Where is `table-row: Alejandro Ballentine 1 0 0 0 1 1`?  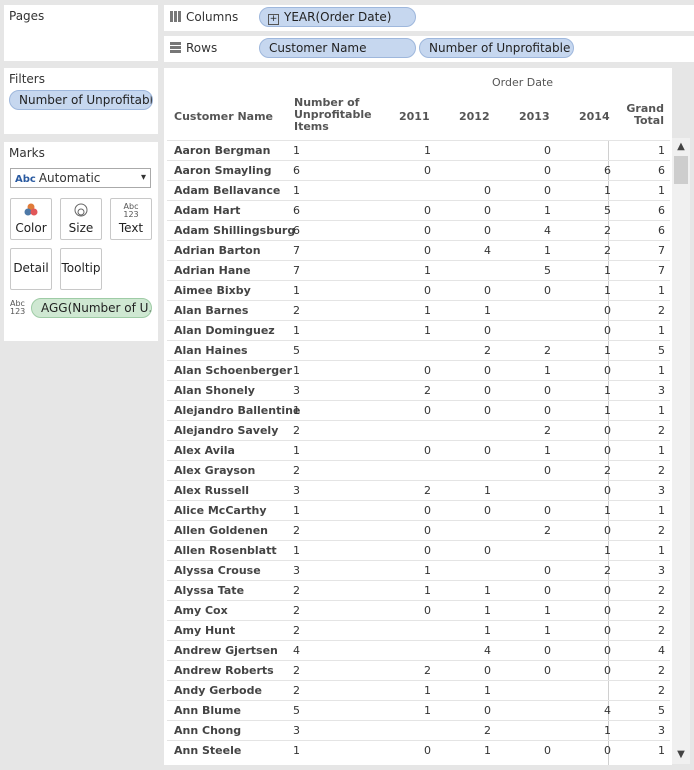 table-row: Alejandro Ballentine 1 0 0 0 1 1 is located at coordinates (418, 410).